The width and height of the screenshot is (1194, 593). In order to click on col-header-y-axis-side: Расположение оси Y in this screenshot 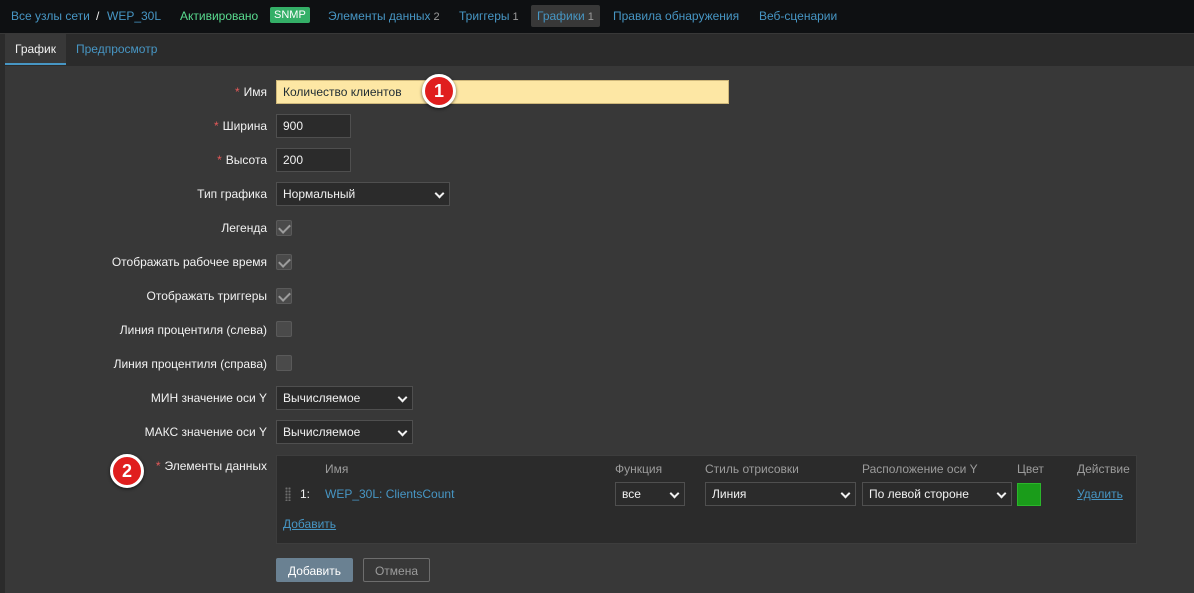, I will do `click(920, 469)`.